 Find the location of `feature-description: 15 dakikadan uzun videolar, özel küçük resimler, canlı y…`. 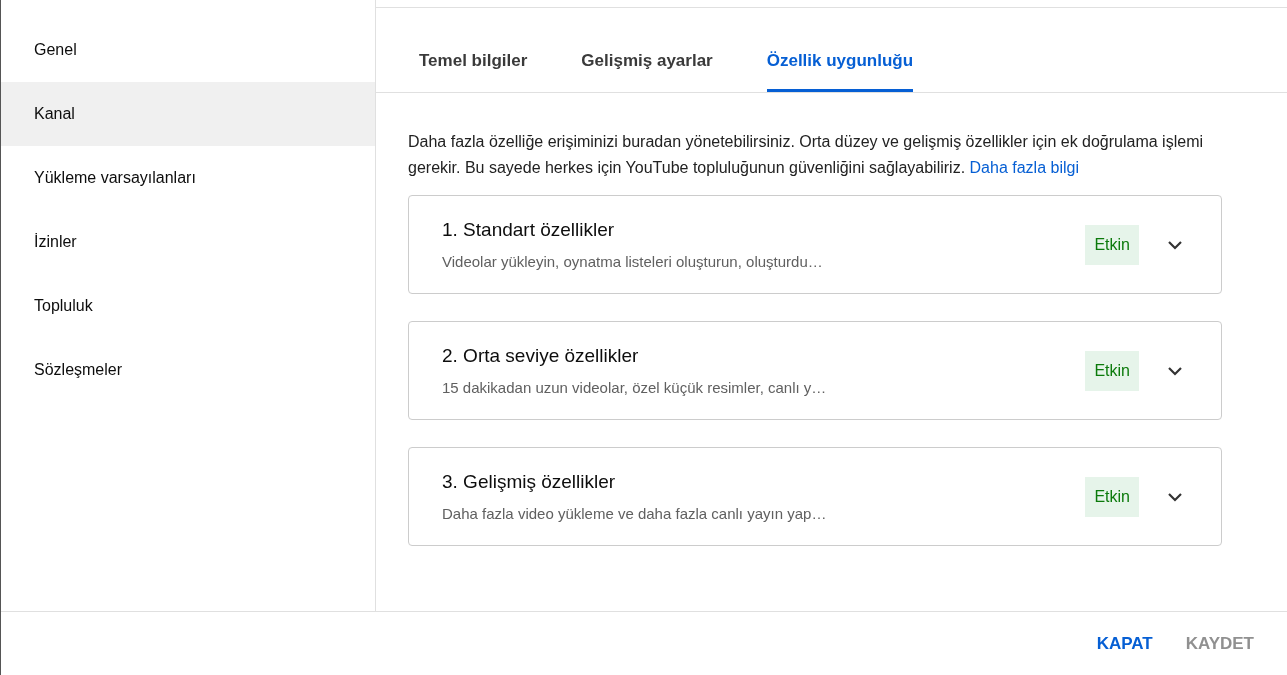

feature-description: 15 dakikadan uzun videolar, özel küçük resimler, canlı y… is located at coordinates (635, 387).